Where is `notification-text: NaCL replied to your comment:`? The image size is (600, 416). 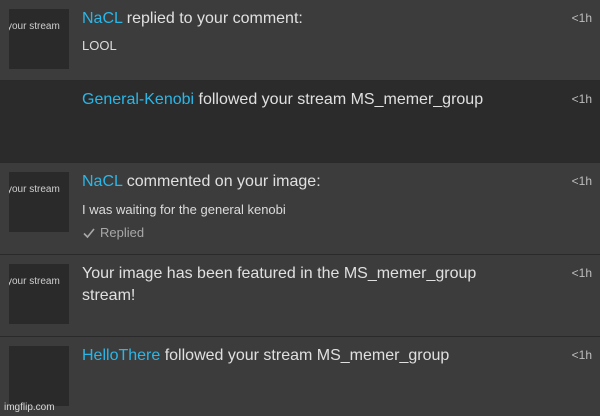
notification-text: NaCL replied to your comment: is located at coordinates (192, 19).